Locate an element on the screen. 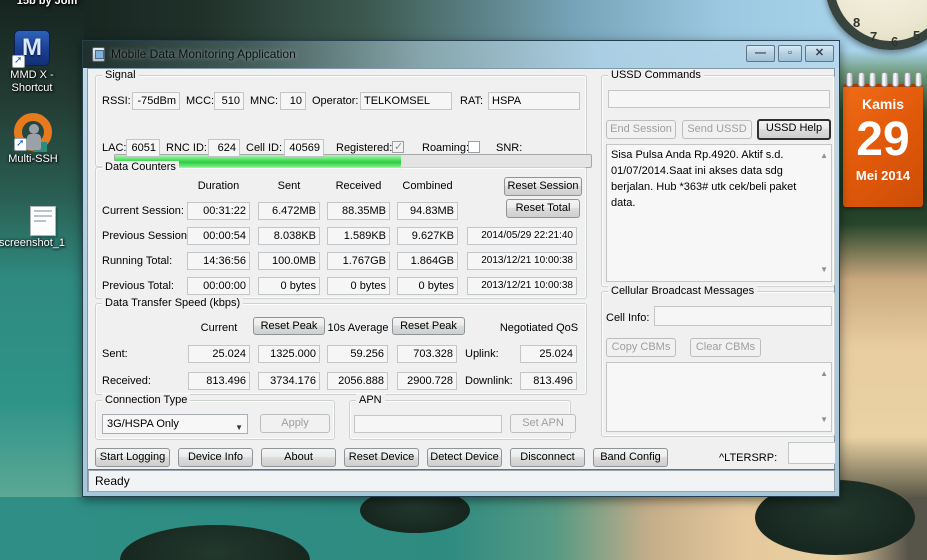 The width and height of the screenshot is (927, 560). rat-label: RAT: is located at coordinates (472, 101).